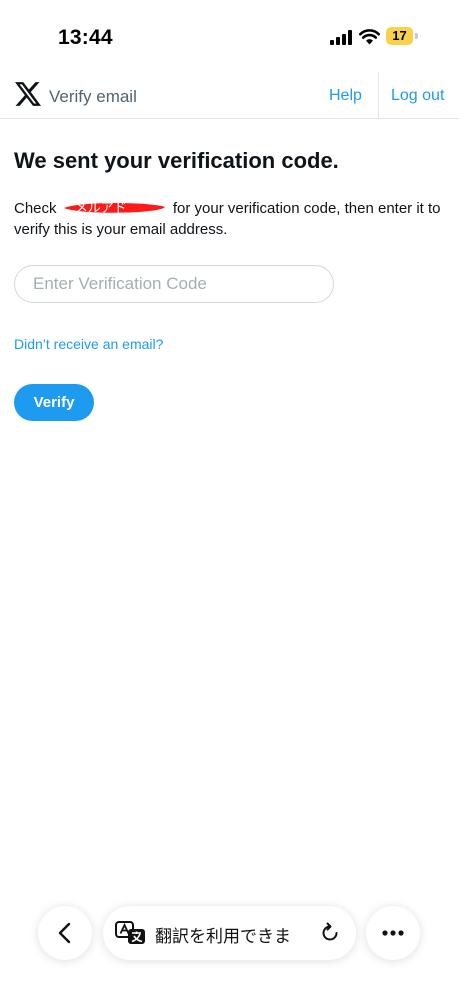 Image resolution: width=459 pixels, height=999 pixels. What do you see at coordinates (176, 160) in the screenshot?
I see `page-heading: We sent your verification code.` at bounding box center [176, 160].